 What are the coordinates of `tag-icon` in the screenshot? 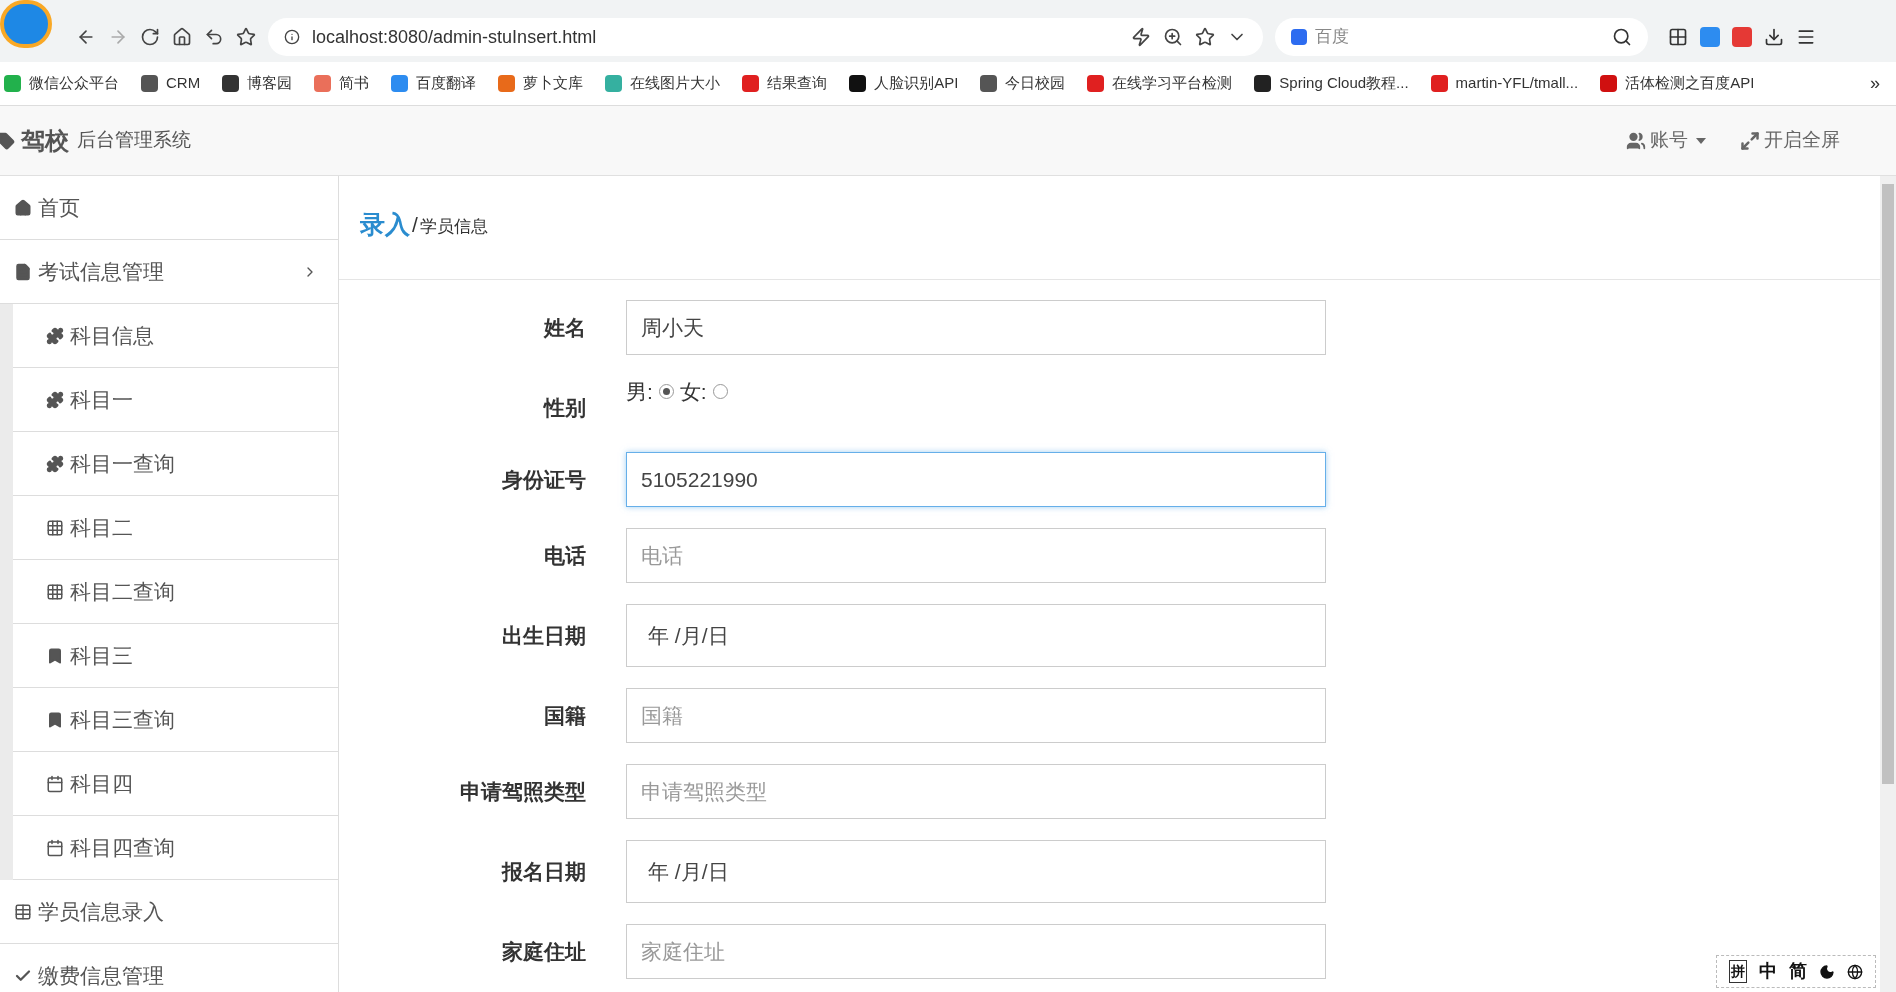 It's located at (7, 140).